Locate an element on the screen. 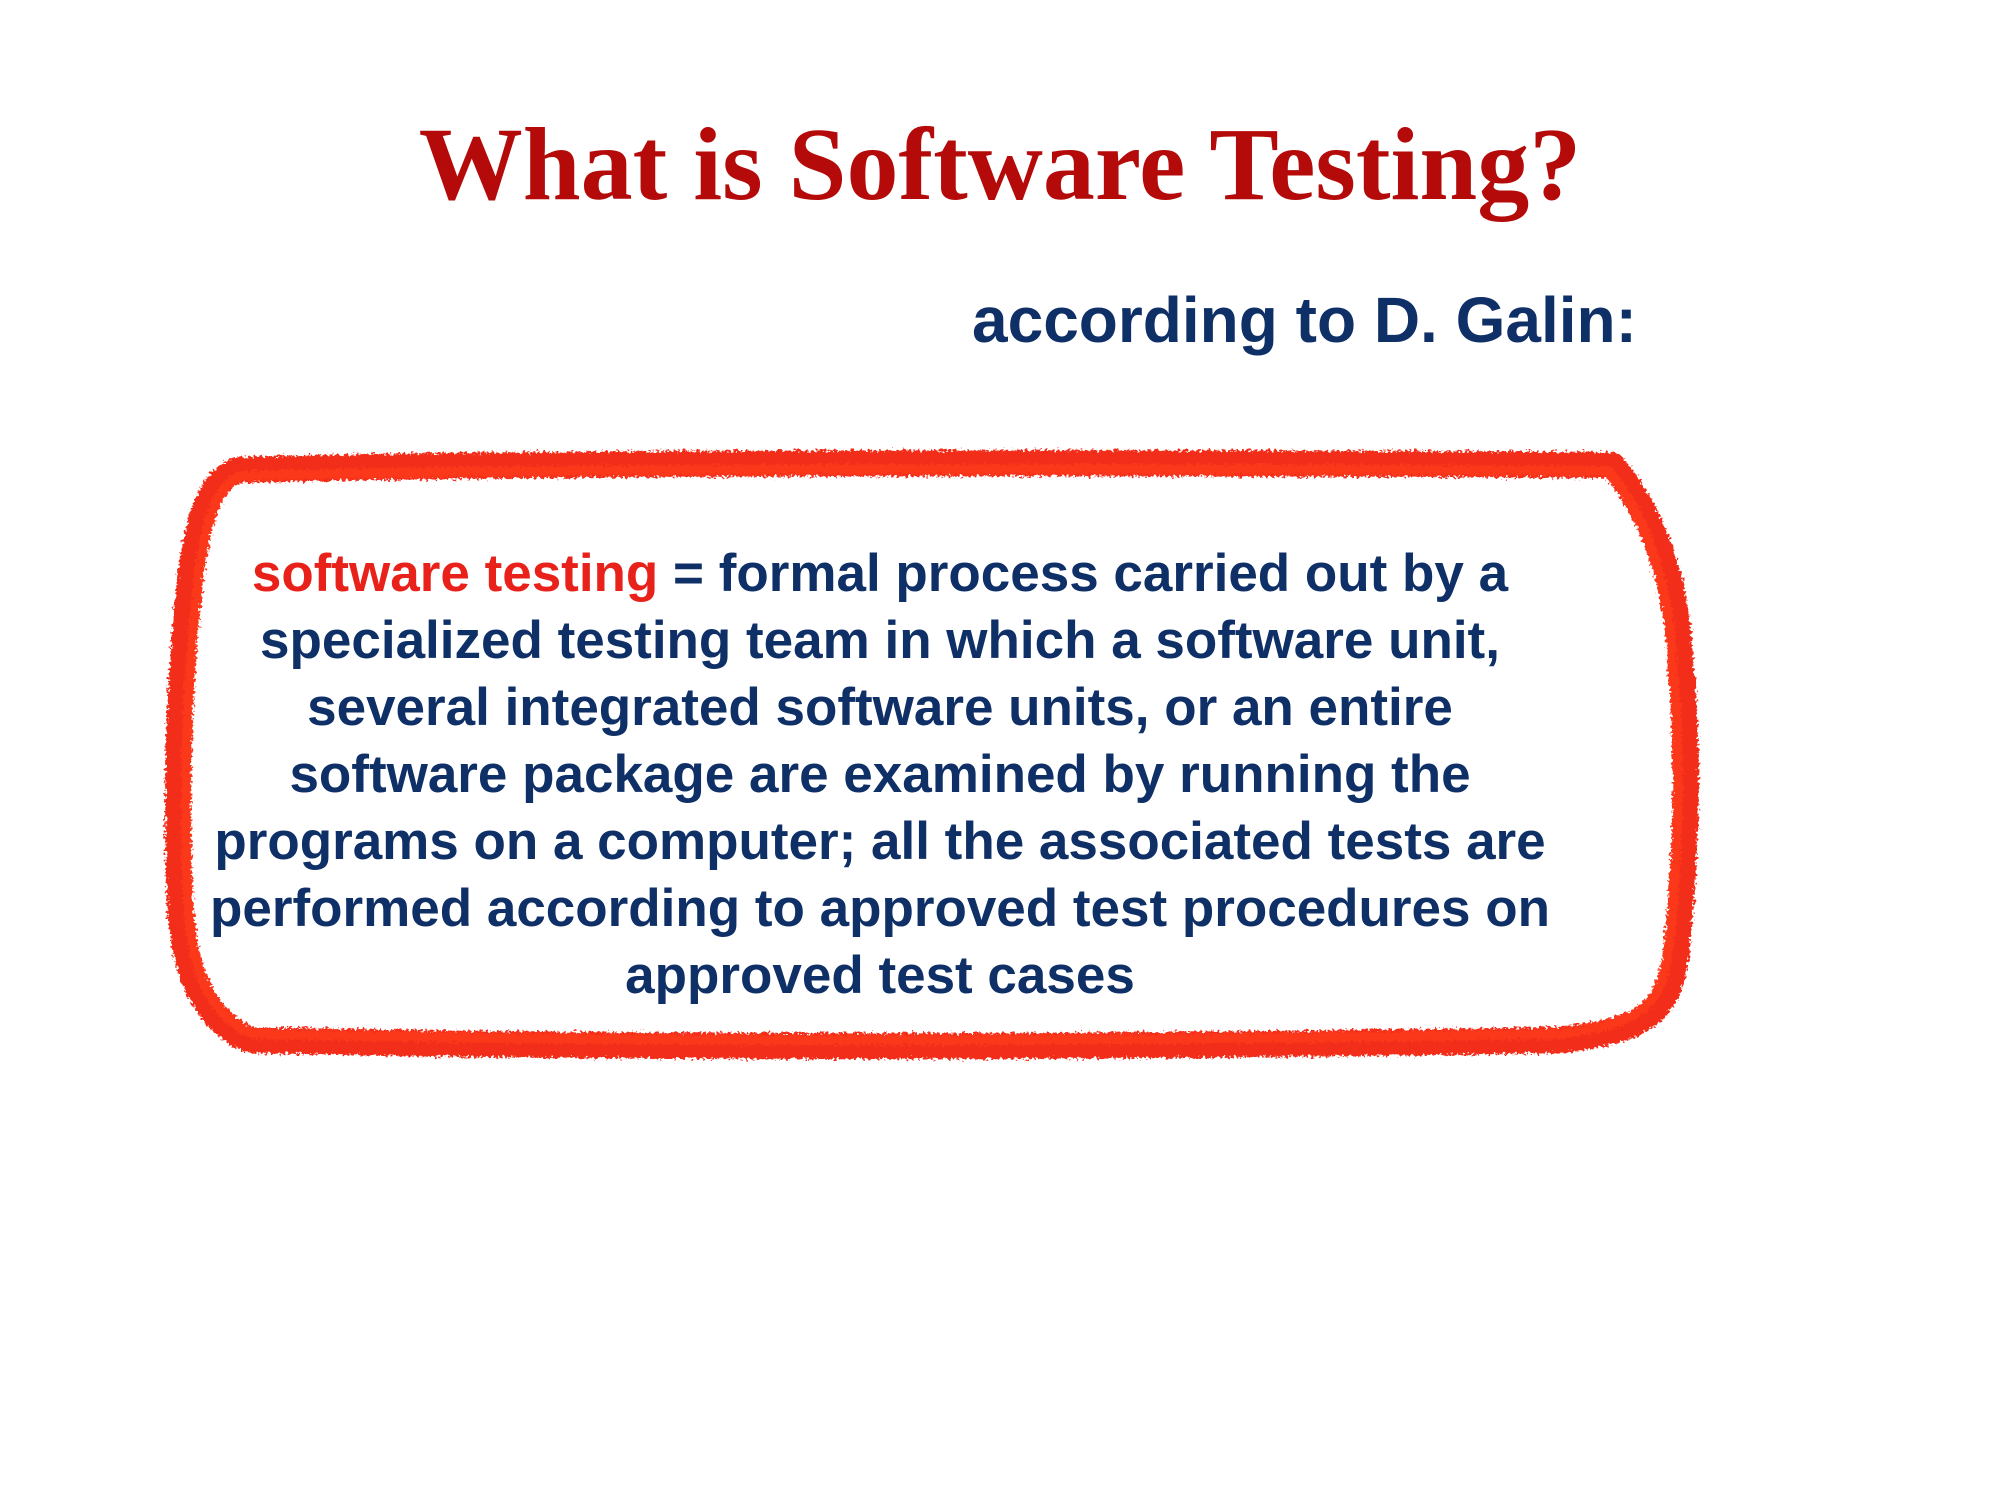 This screenshot has height=1500, width=2000. definition-term: software testing is located at coordinates (455, 573).